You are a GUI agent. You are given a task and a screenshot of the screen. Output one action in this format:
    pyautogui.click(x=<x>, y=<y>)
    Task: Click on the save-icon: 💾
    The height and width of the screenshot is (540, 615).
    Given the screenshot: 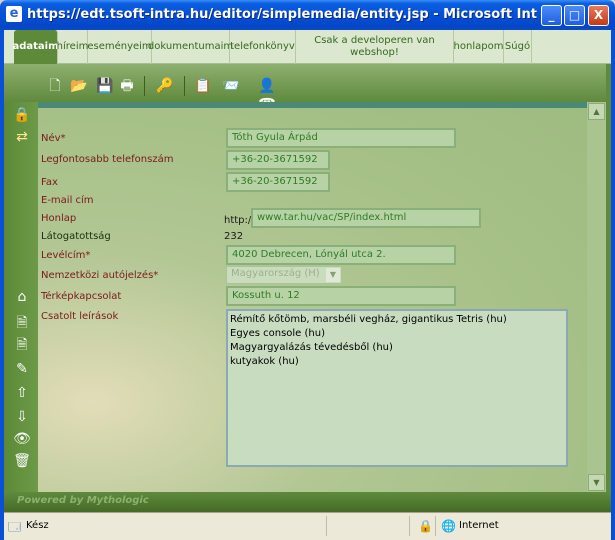 What is the action you would take?
    pyautogui.click(x=105, y=86)
    